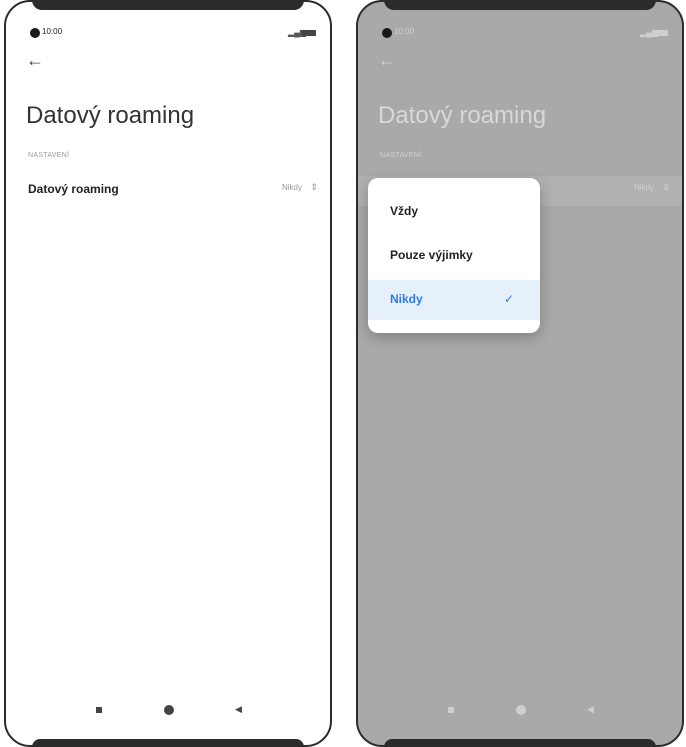 Image resolution: width=686 pixels, height=747 pixels. Describe the element at coordinates (404, 211) in the screenshot. I see `option-label: Vždy` at that location.